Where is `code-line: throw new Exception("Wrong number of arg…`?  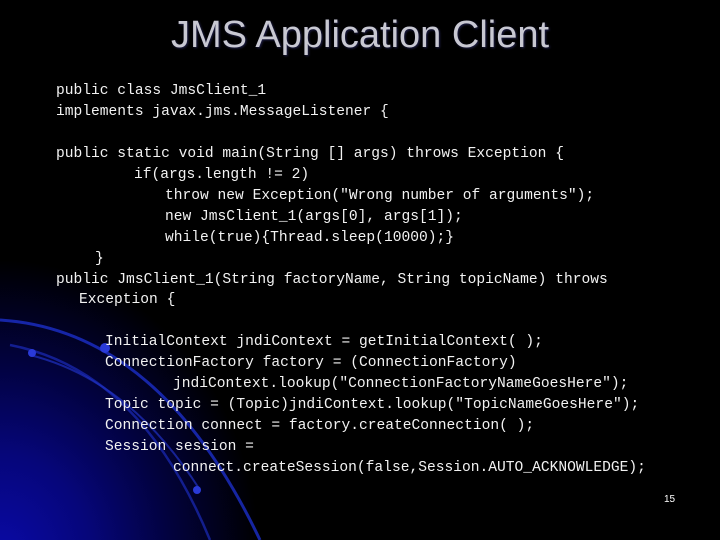 code-line: throw new Exception("Wrong number of arg… is located at coordinates (380, 196).